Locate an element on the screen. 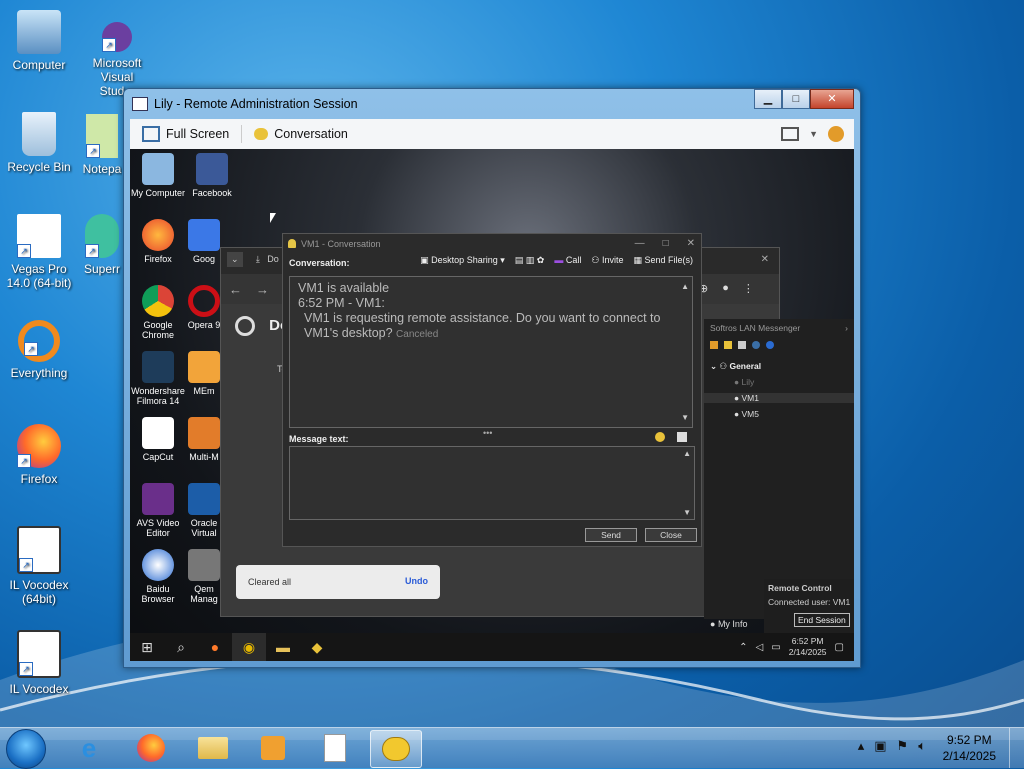 Image resolution: width=1024 pixels, height=769 pixels. splitter-handle: ••• is located at coordinates (487, 433).